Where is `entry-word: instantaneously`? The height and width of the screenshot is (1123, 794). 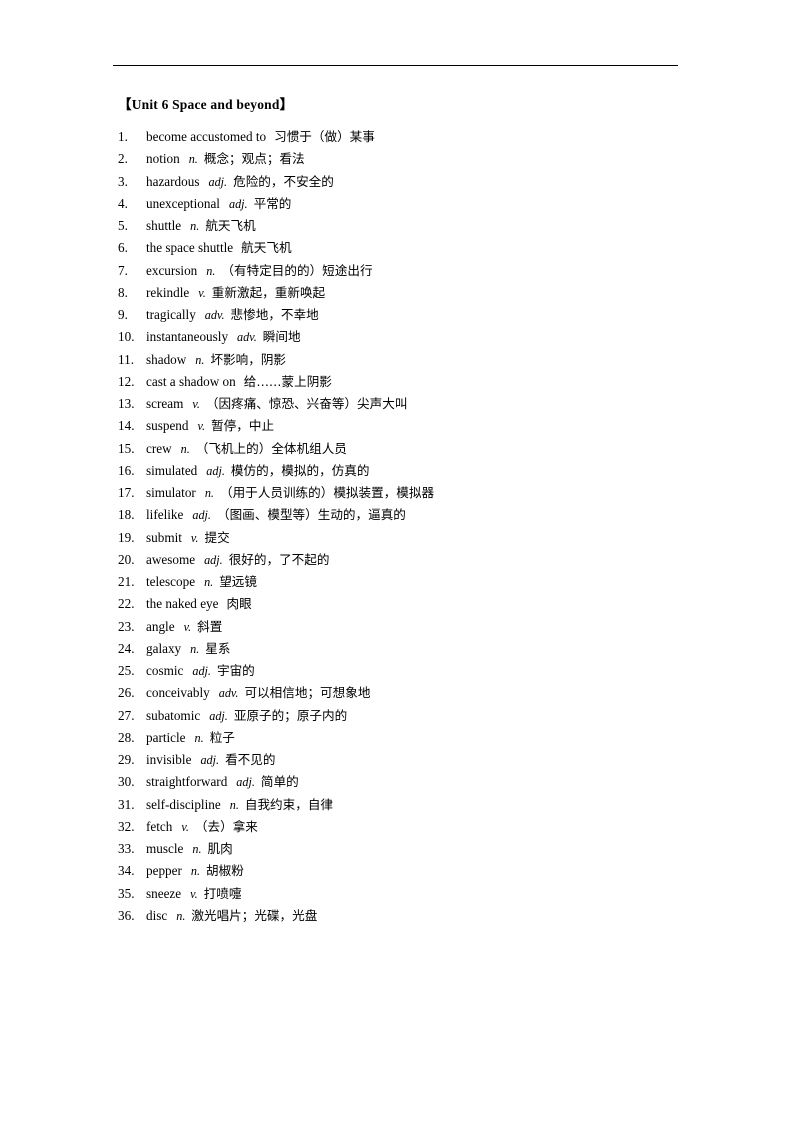 entry-word: instantaneously is located at coordinates (187, 337).